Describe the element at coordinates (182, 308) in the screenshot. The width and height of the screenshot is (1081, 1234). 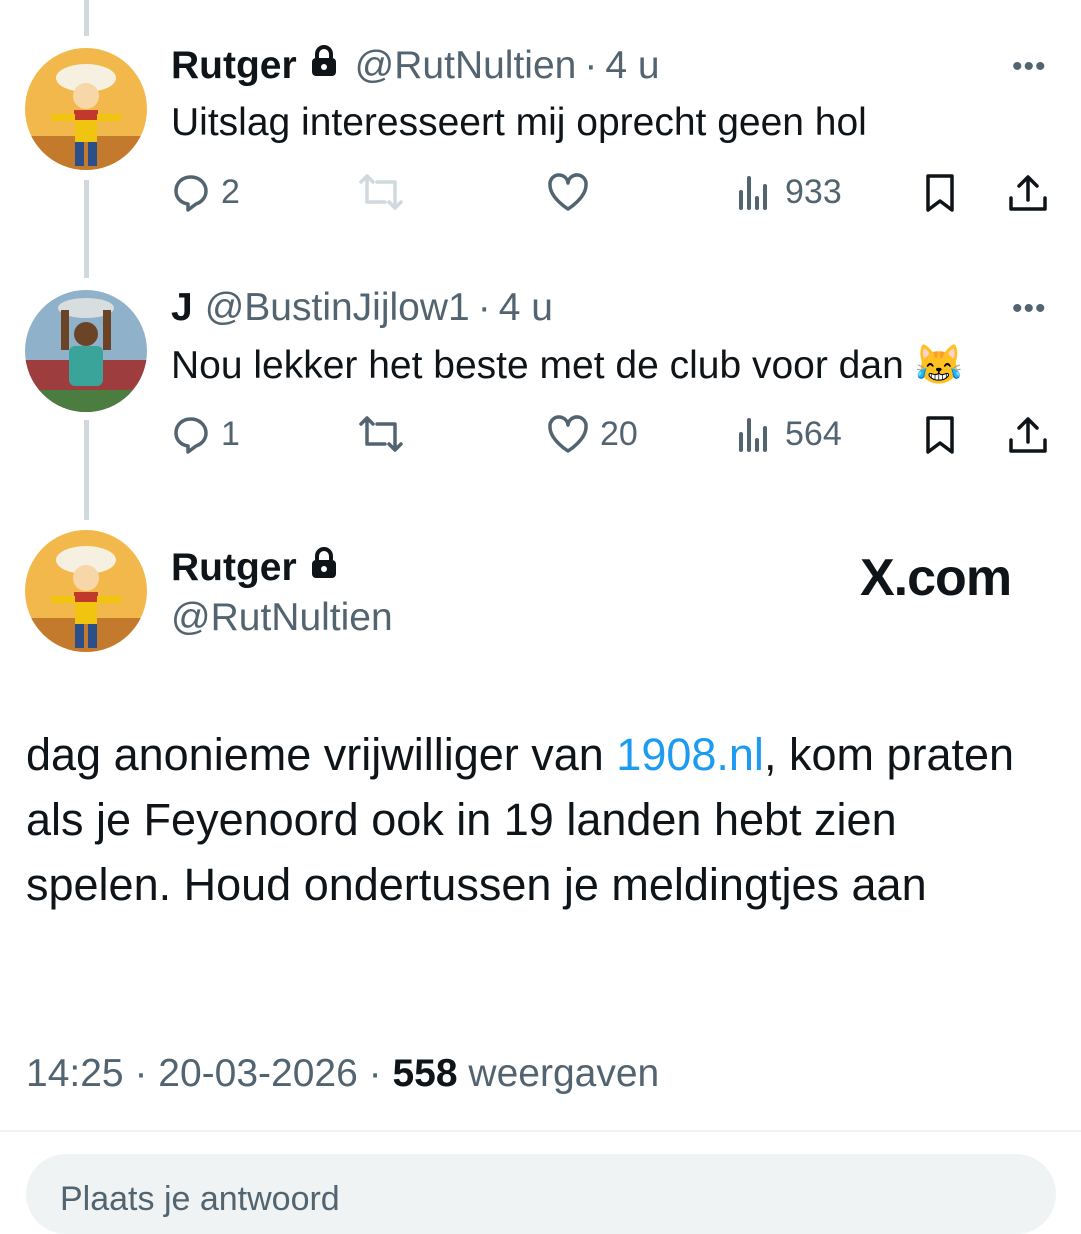
I see `author-name: J` at that location.